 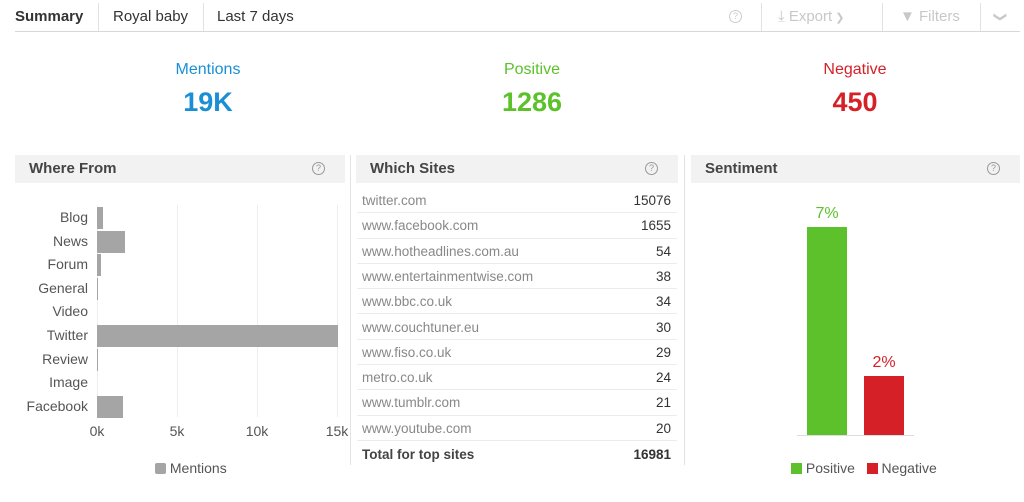 I want to click on table-row: www.bbc.co.uk 34, so click(x=517, y=302).